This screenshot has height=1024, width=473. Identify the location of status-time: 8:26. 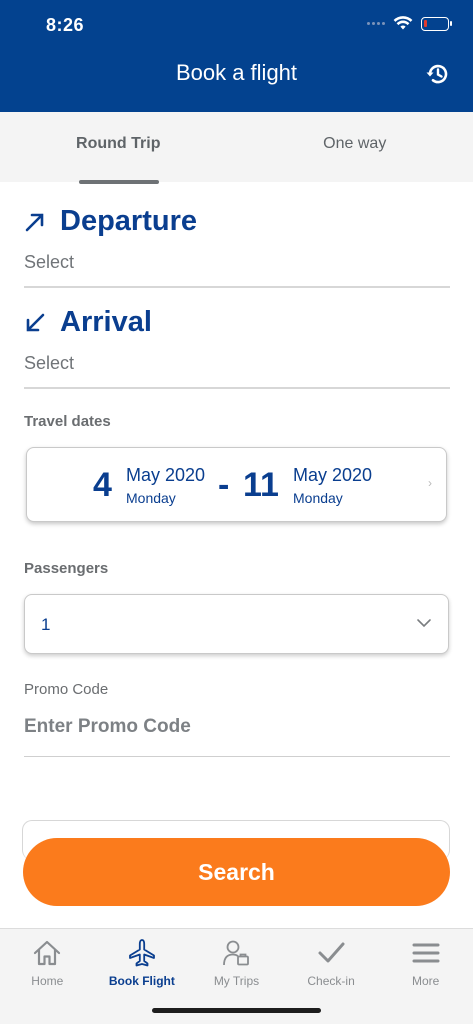
(65, 25).